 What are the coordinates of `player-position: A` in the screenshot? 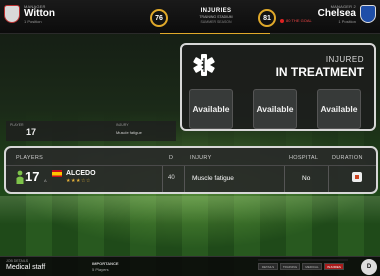 It's located at (45, 180).